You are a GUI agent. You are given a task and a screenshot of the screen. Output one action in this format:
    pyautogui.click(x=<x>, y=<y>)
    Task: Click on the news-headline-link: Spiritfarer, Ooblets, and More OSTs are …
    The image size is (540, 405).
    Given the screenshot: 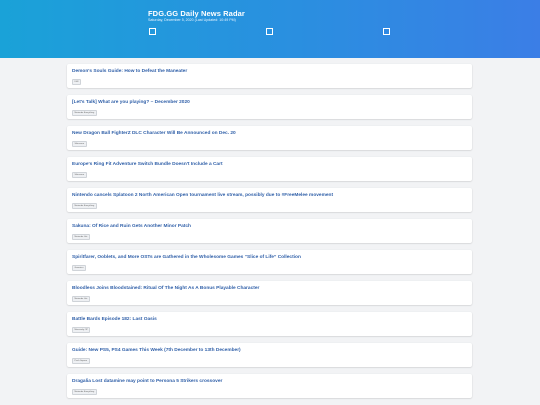 What is the action you would take?
    pyautogui.click(x=186, y=257)
    